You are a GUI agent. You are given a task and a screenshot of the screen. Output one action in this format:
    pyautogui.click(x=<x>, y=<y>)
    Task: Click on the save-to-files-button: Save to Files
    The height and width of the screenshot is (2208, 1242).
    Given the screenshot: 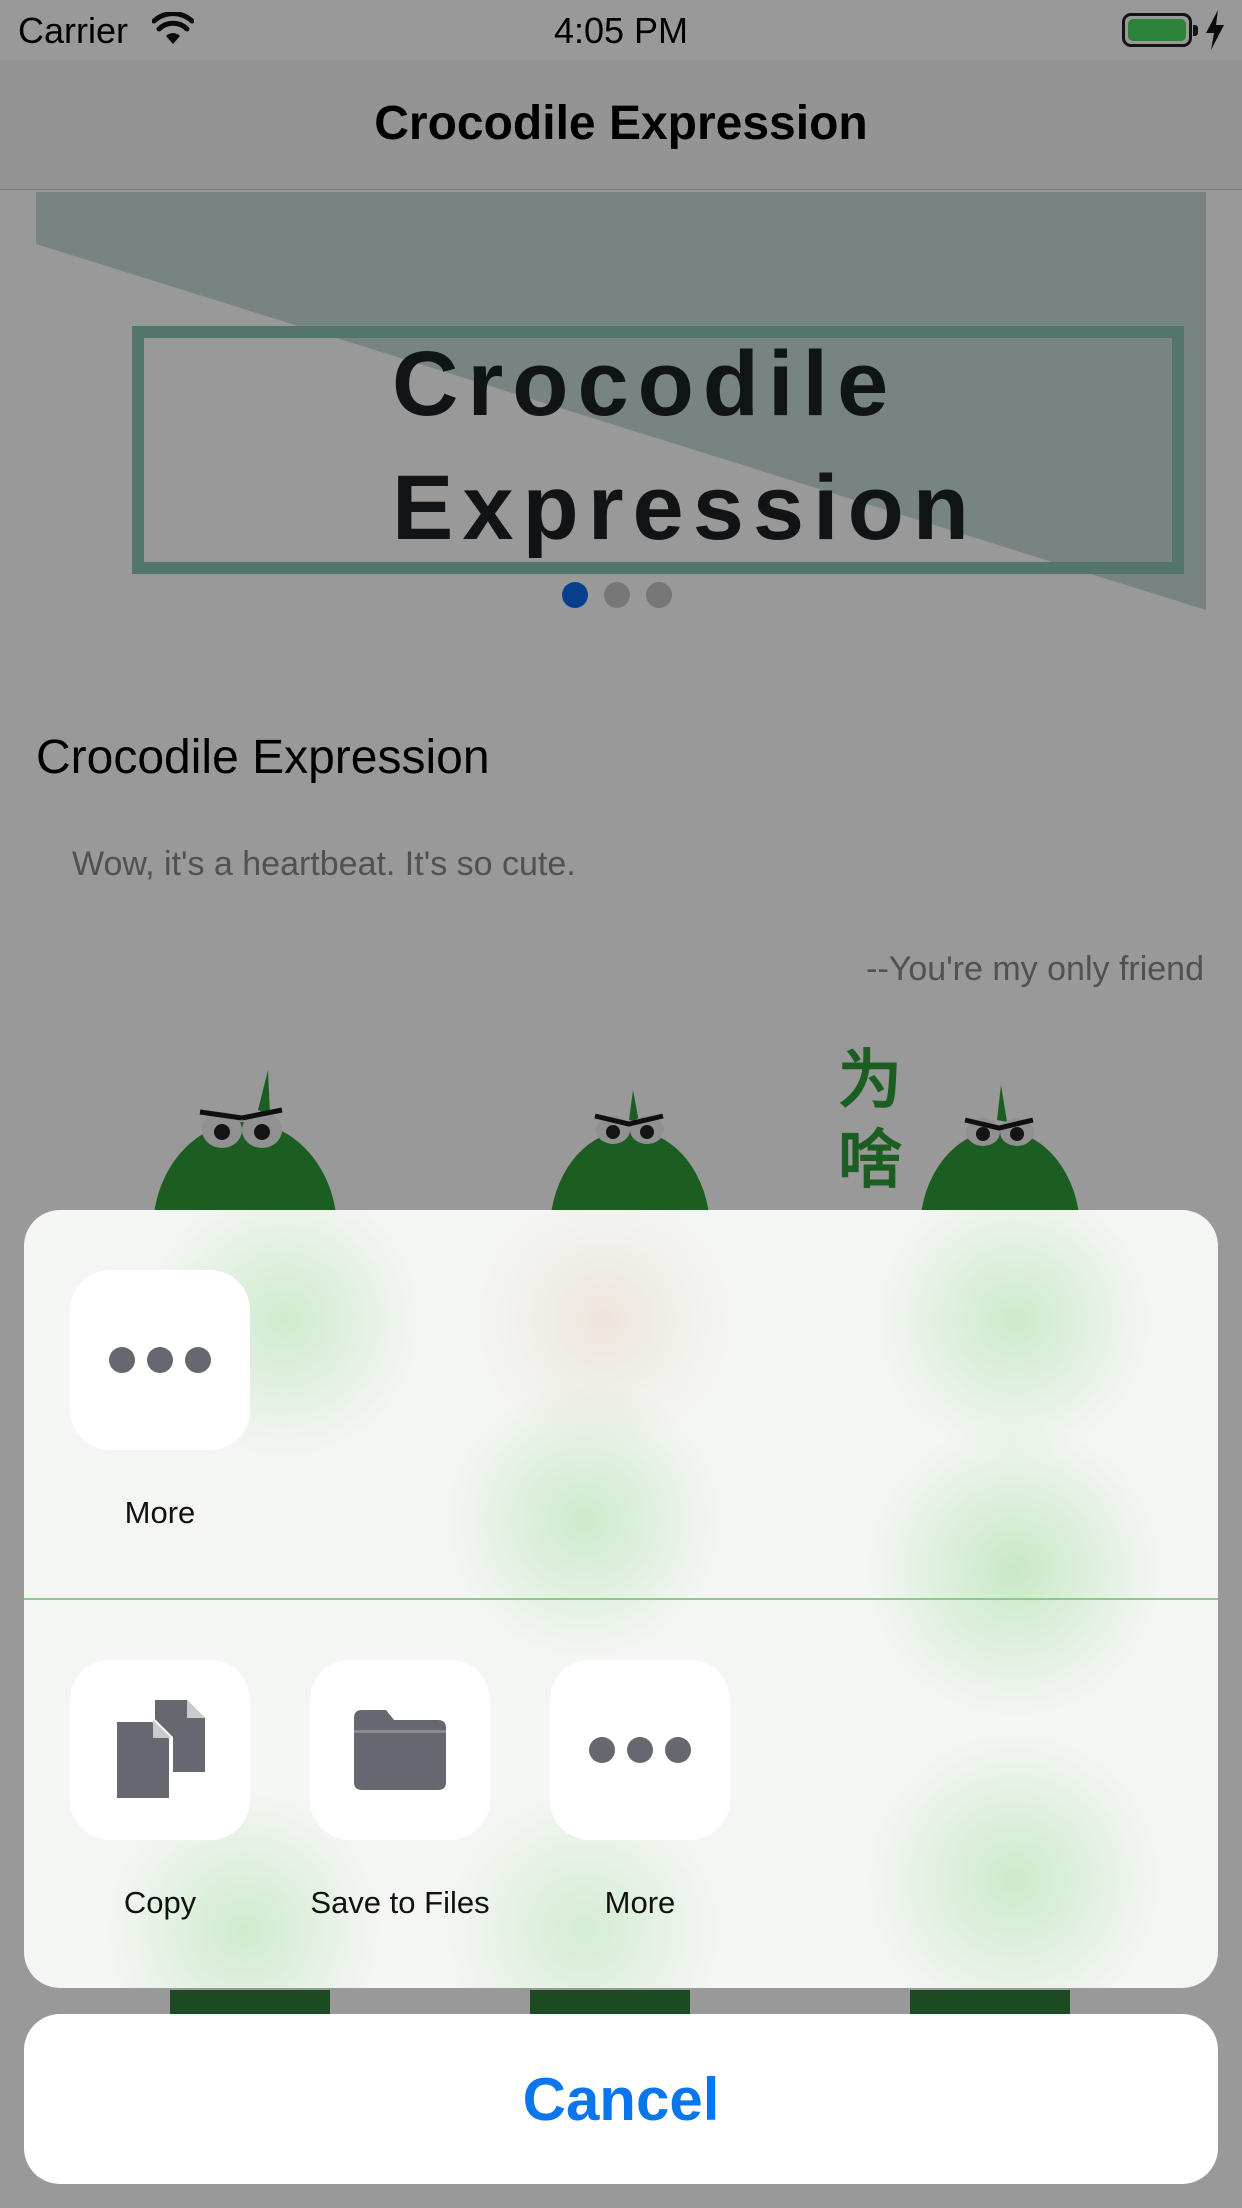 What is the action you would take?
    pyautogui.click(x=389, y=1790)
    